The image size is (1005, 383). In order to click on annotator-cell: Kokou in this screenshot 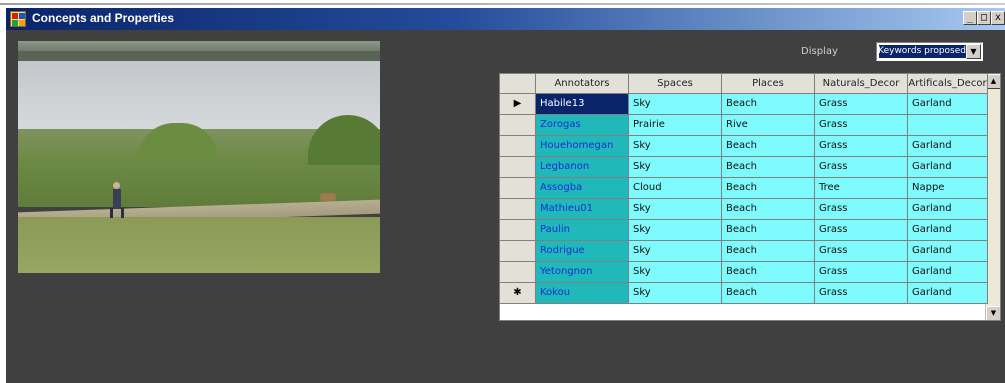, I will do `click(582, 293)`.